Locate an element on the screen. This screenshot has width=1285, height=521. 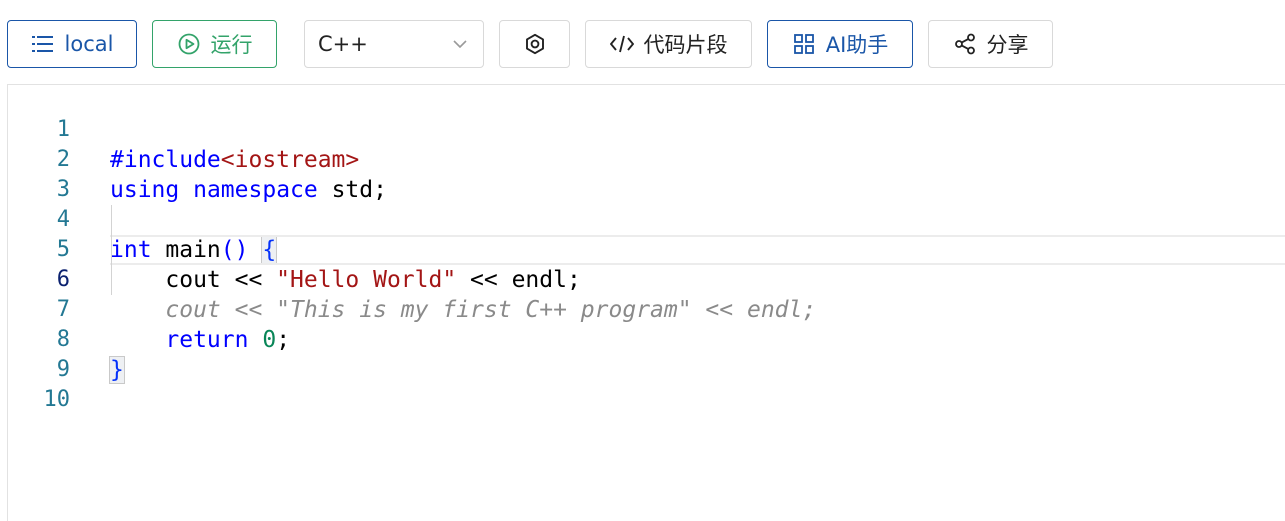
settings-button is located at coordinates (534, 44).